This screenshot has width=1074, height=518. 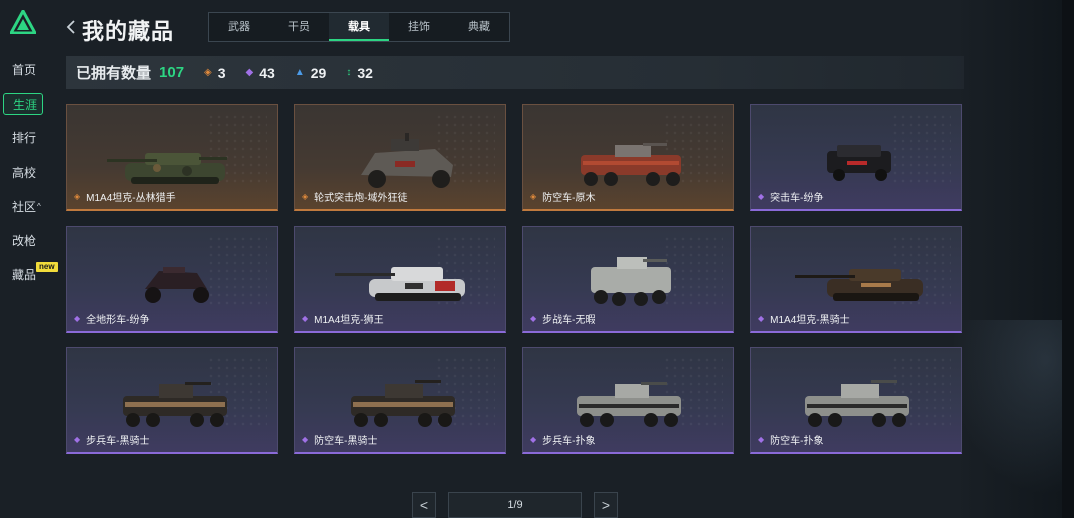 What do you see at coordinates (24, 275) in the screenshot?
I see `sidebar-item-label: 藏品` at bounding box center [24, 275].